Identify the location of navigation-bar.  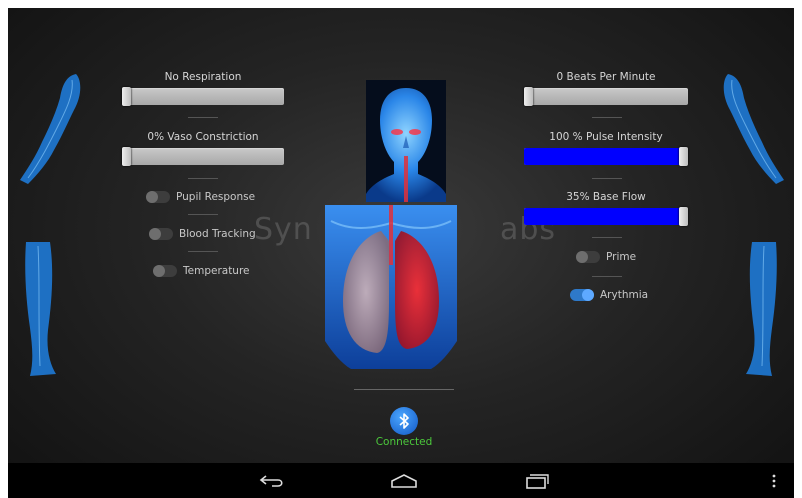
(401, 480).